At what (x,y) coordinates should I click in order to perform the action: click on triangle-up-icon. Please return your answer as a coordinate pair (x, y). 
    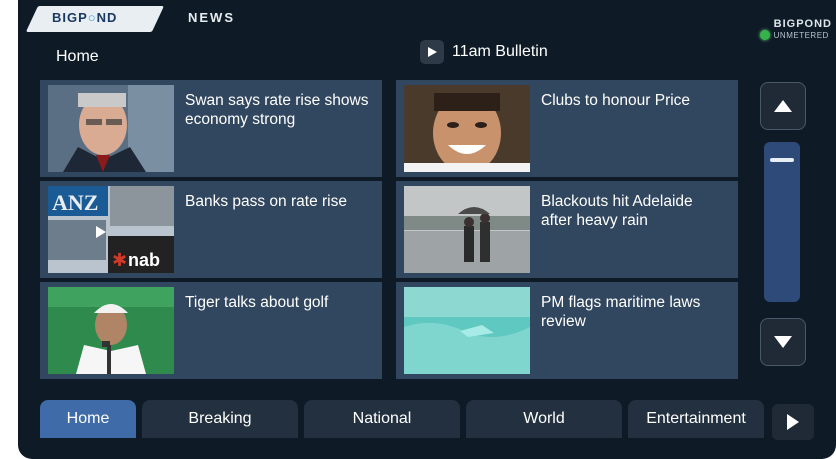
    Looking at the image, I should click on (783, 106).